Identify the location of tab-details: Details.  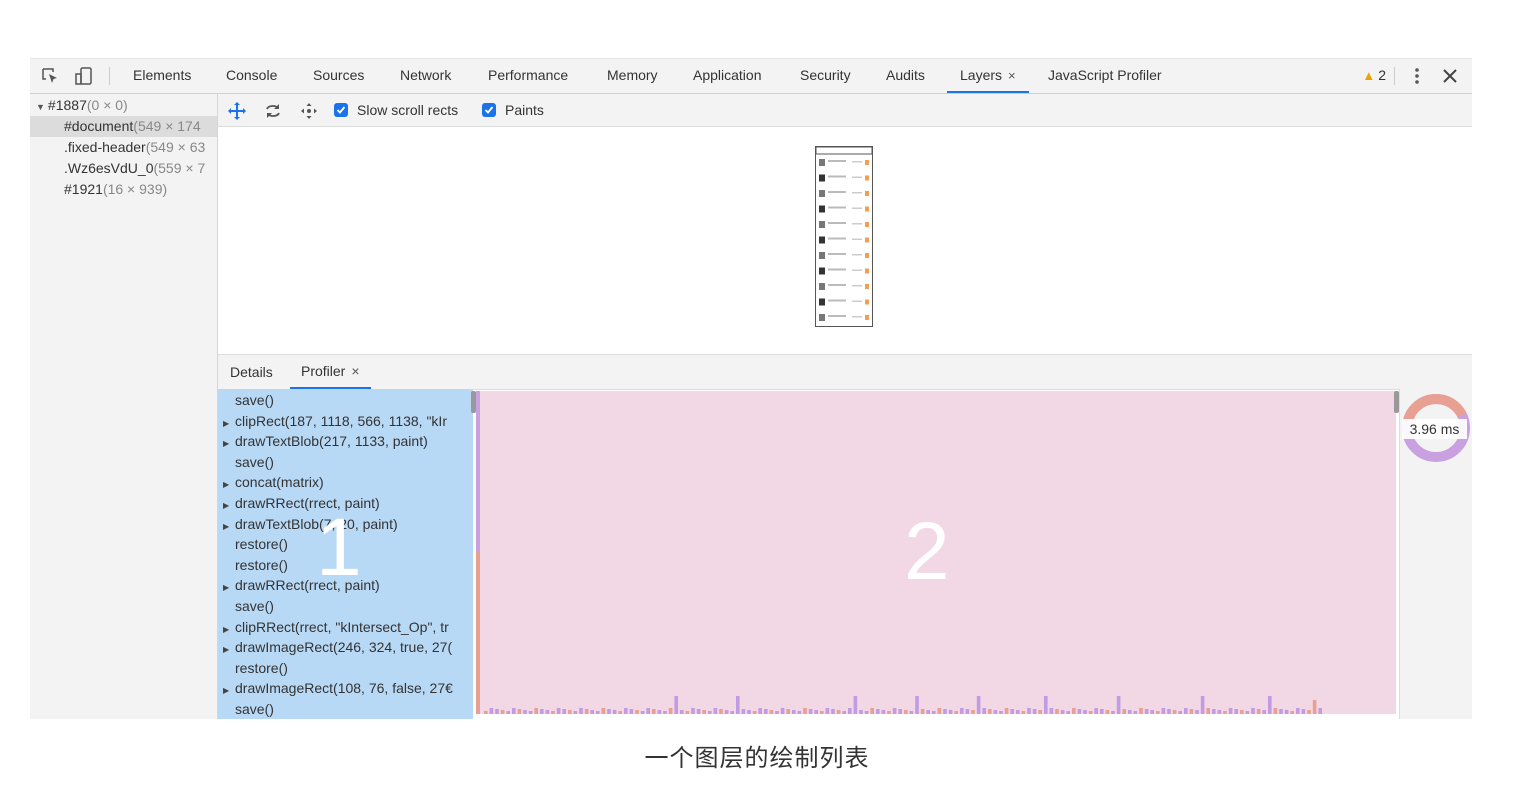
(251, 372).